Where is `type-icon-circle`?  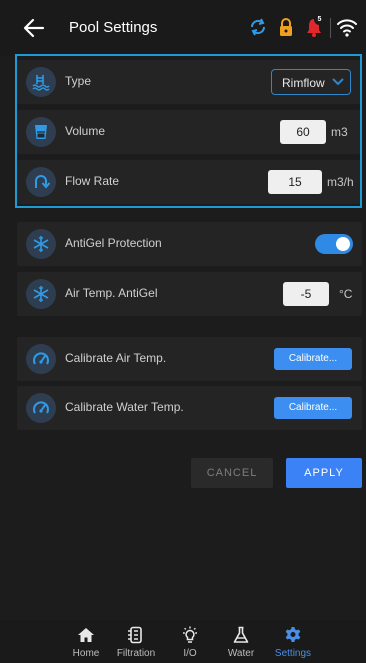
type-icon-circle is located at coordinates (41, 82).